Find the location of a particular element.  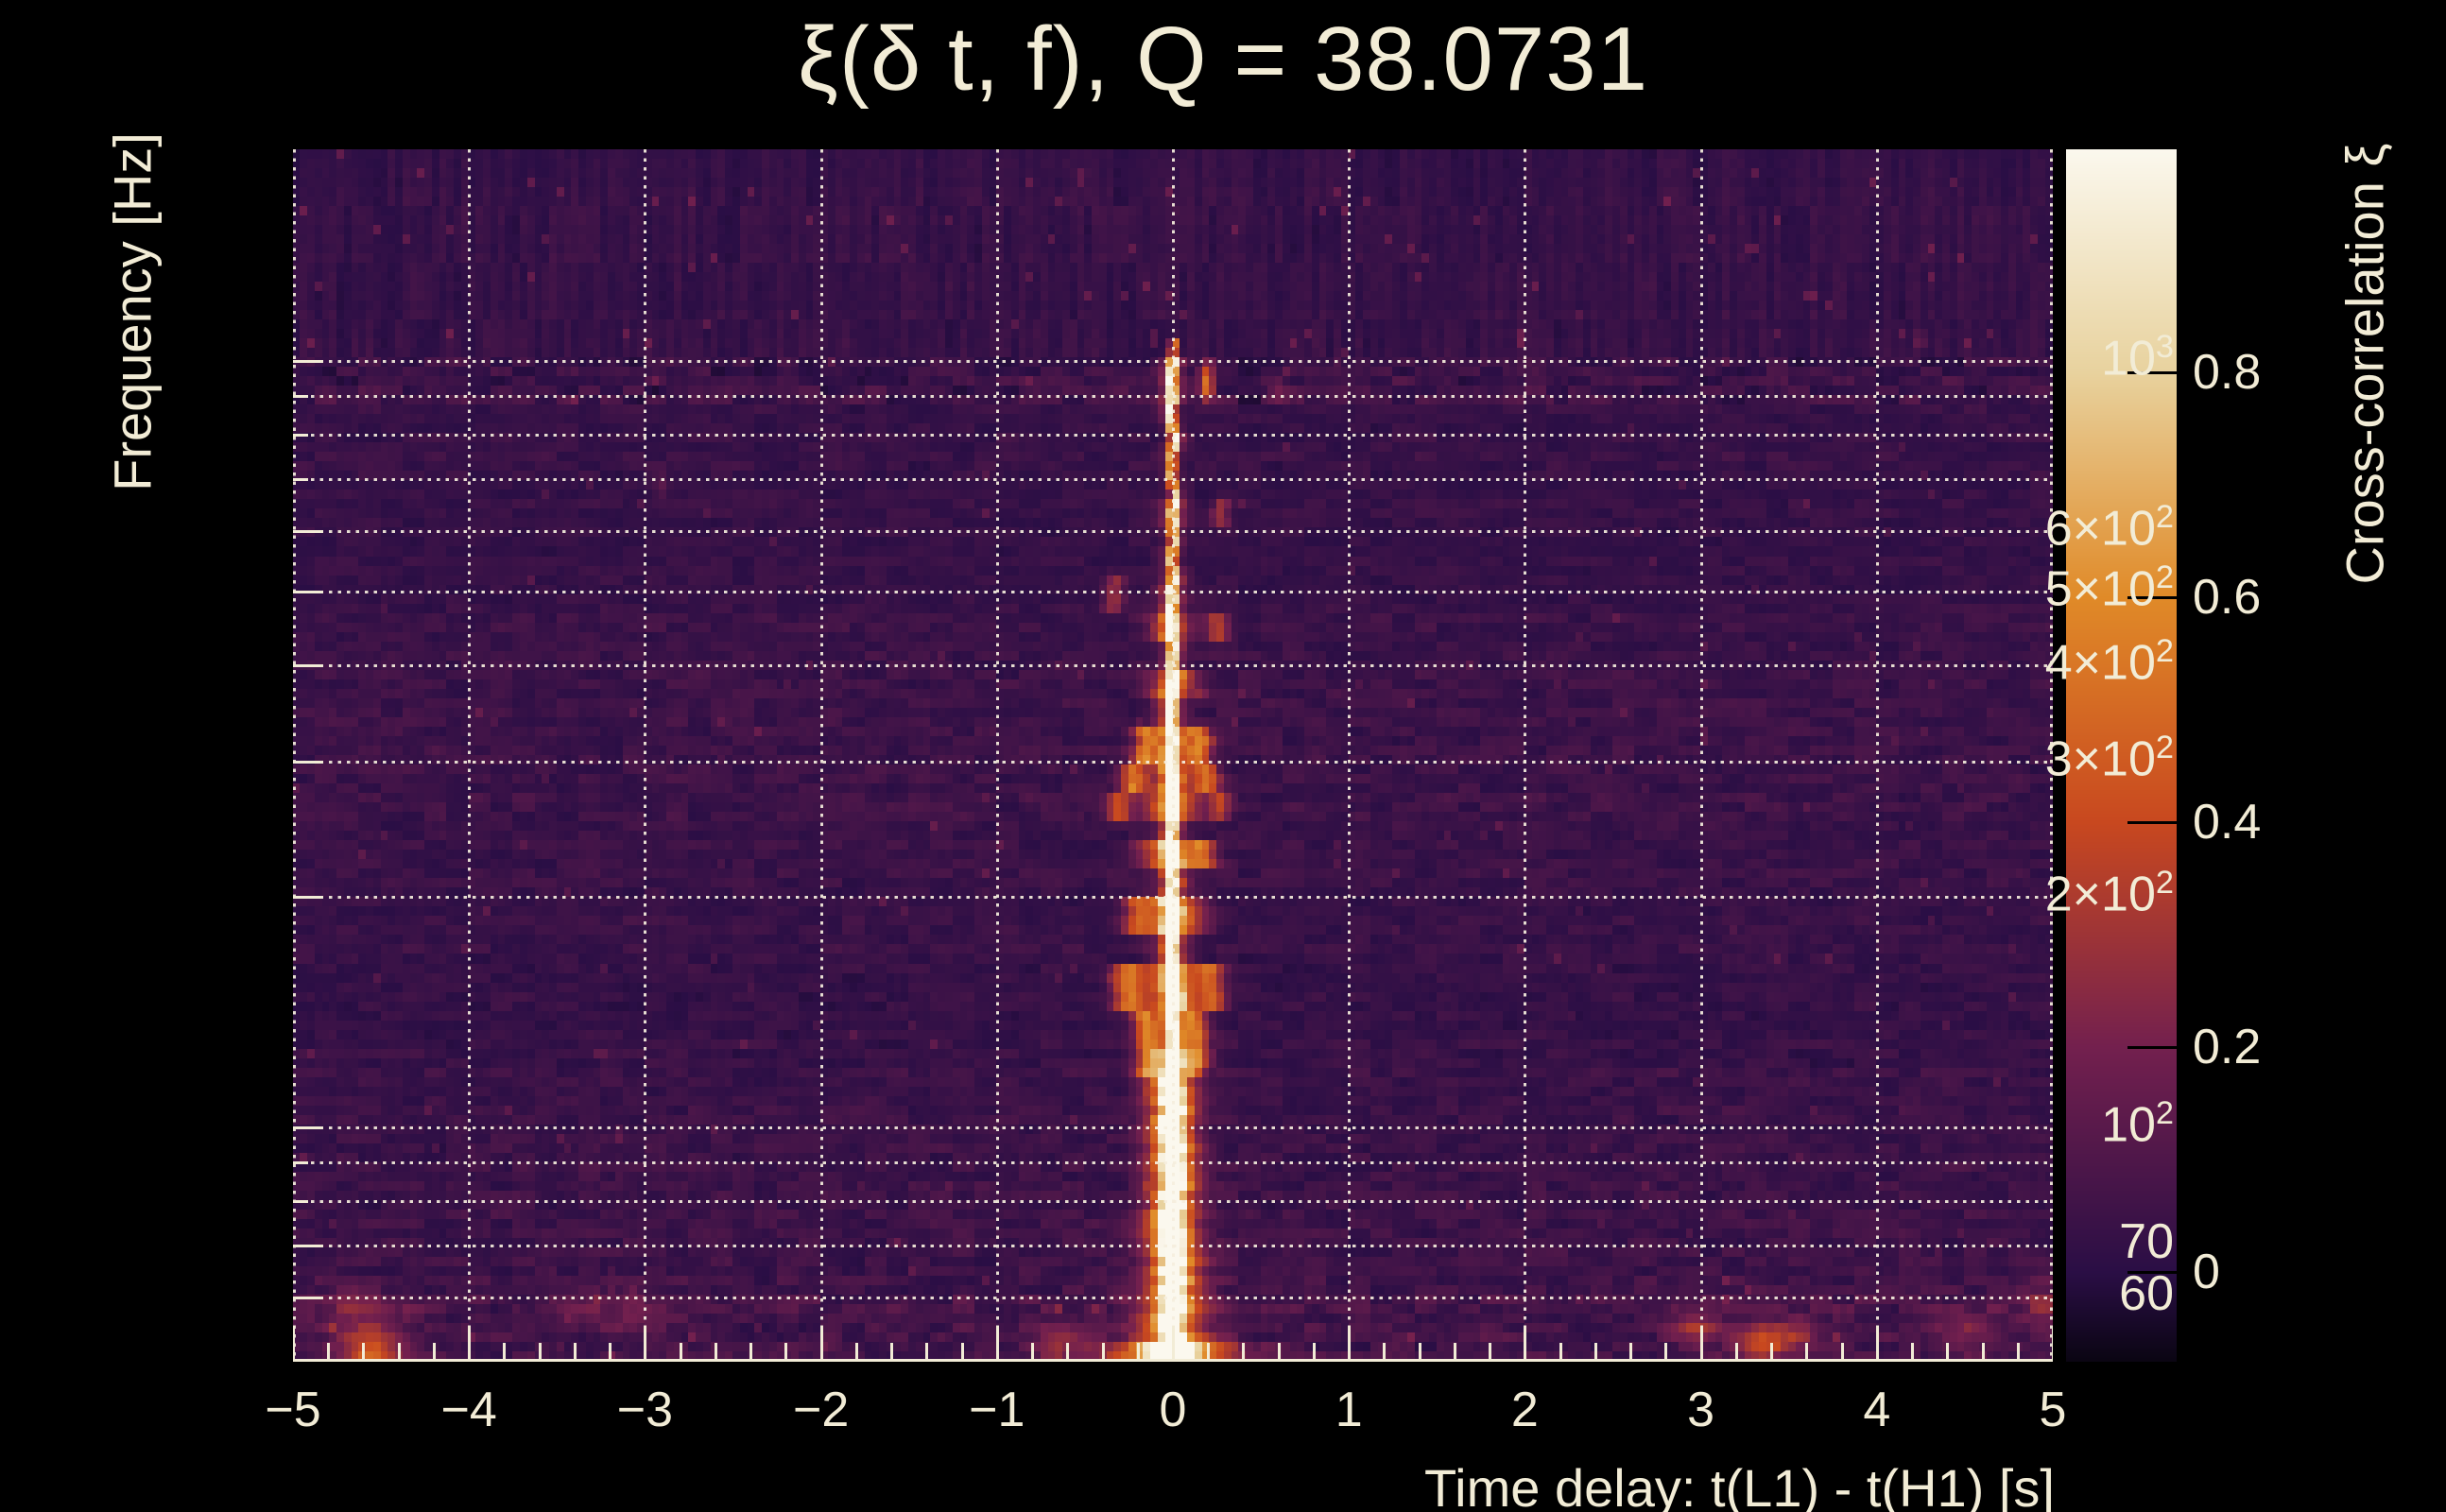

y-tick-label: 3×102 is located at coordinates (2109, 758).